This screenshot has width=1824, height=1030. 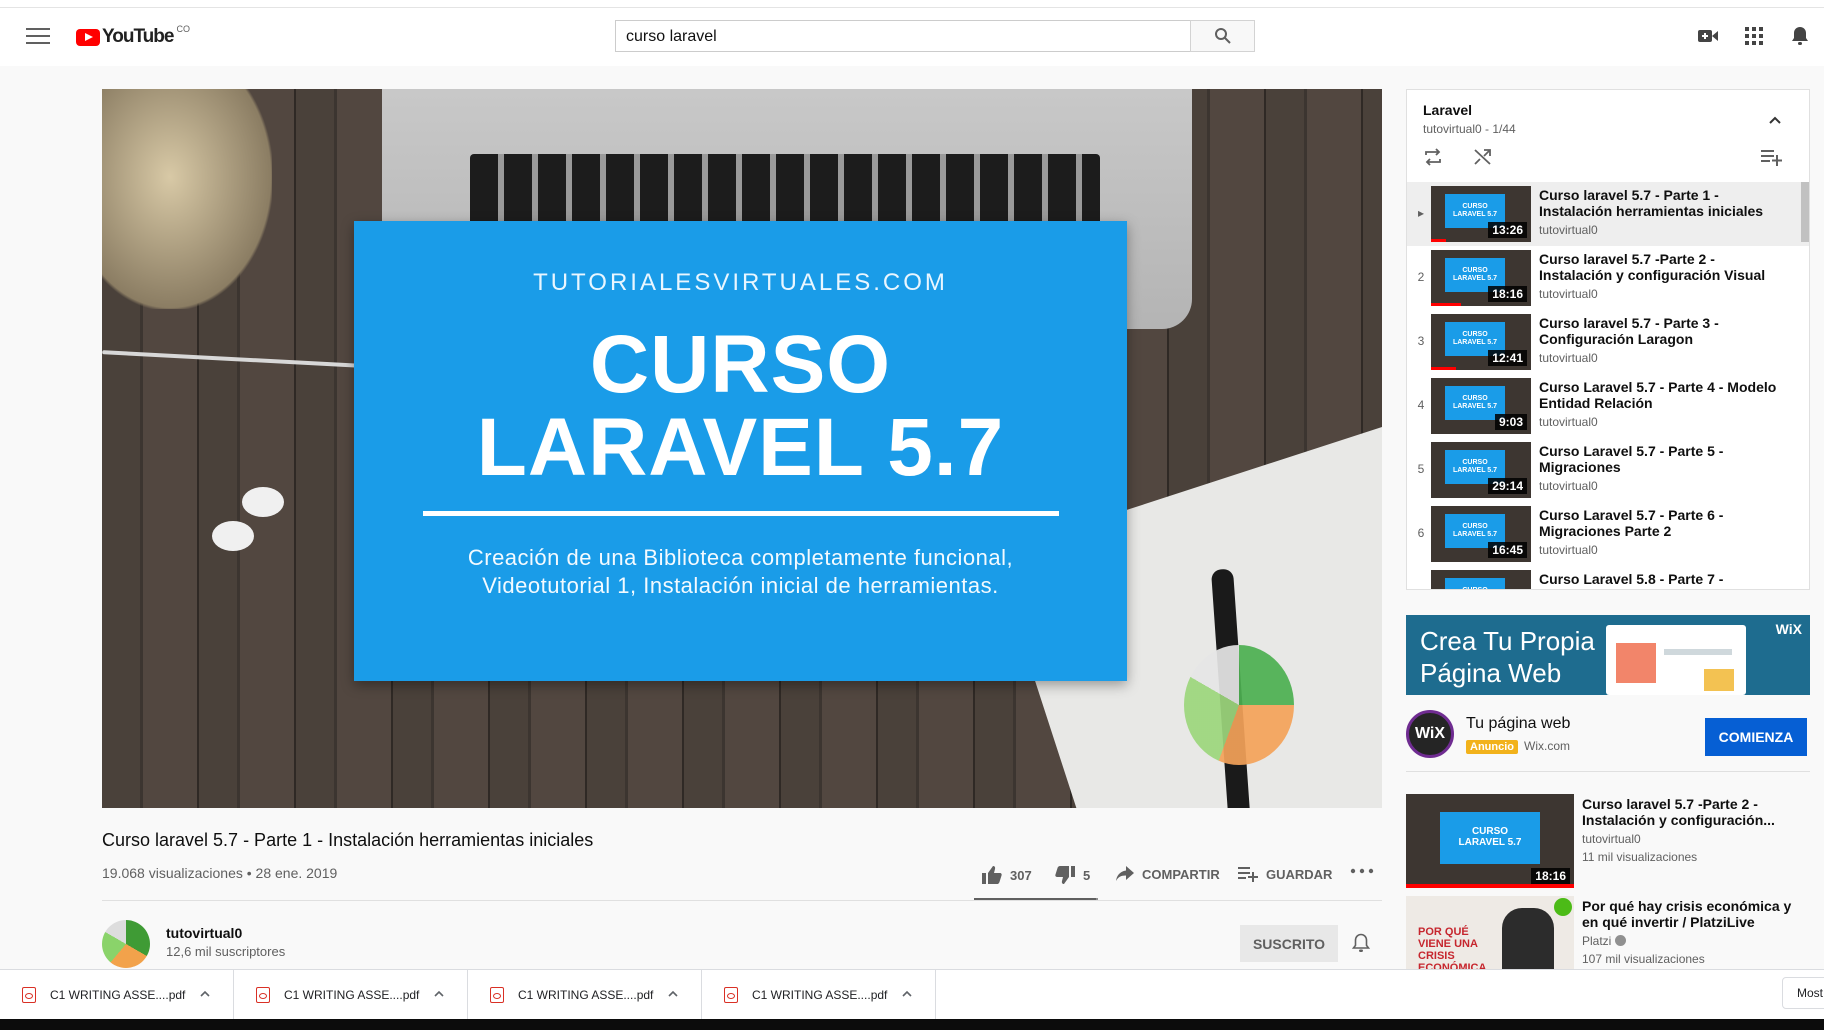 What do you see at coordinates (1708, 36) in the screenshot?
I see `create-video-icon` at bounding box center [1708, 36].